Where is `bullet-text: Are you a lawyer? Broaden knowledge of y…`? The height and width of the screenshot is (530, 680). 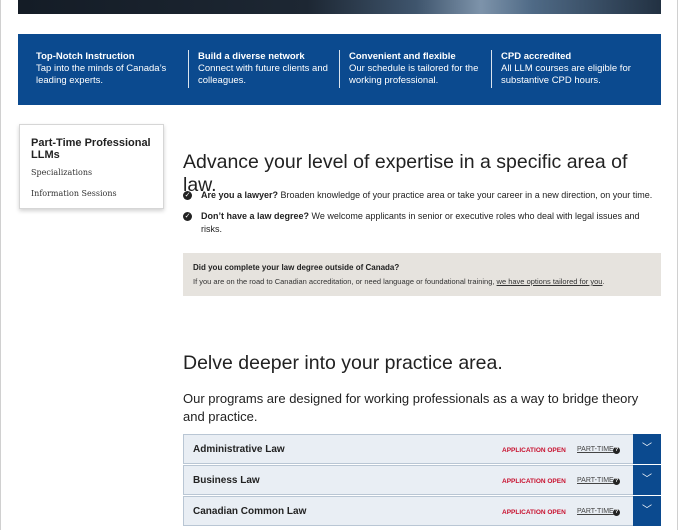 bullet-text: Are you a lawyer? Broaden knowledge of y… is located at coordinates (431, 195).